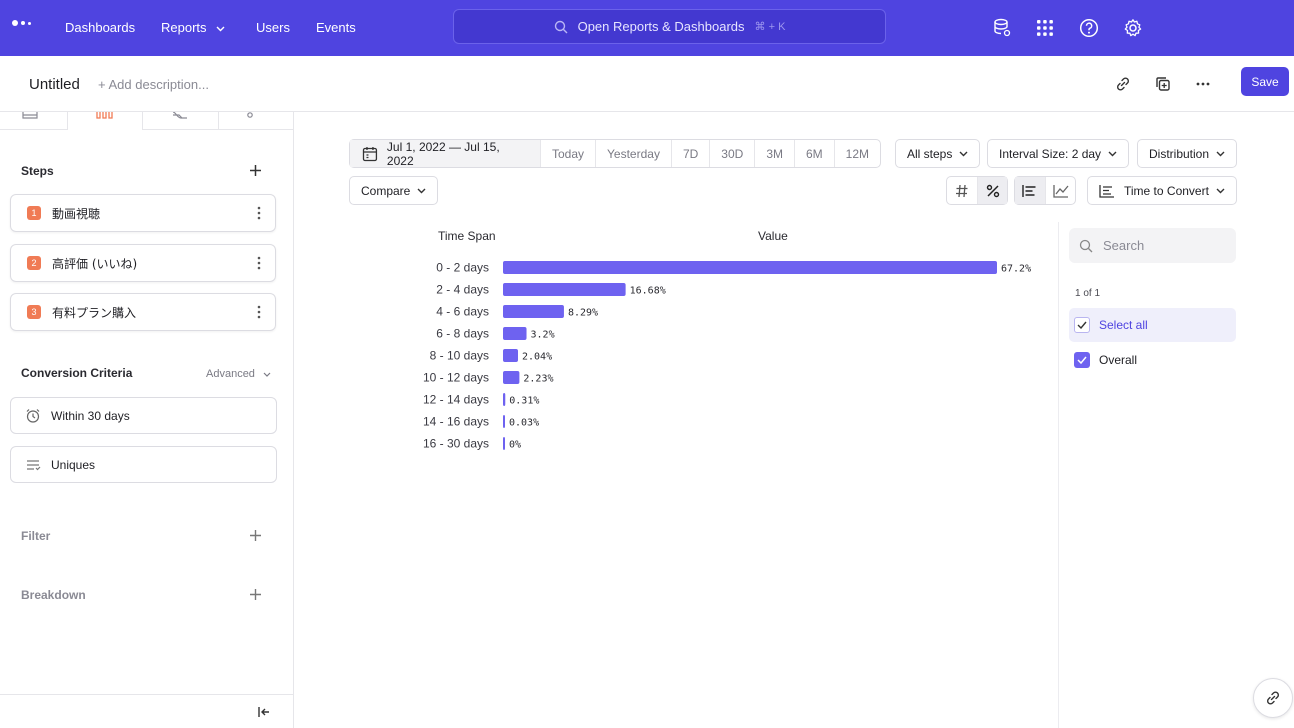 Image resolution: width=1294 pixels, height=728 pixels. I want to click on column-header-time-span: Time Span, so click(467, 236).